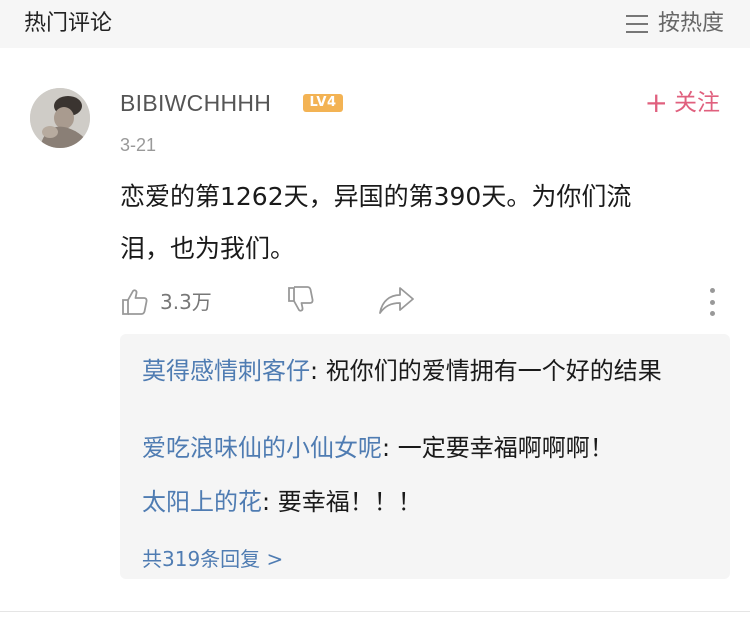 The height and width of the screenshot is (621, 750). I want to click on menu-lines-icon, so click(636, 24).